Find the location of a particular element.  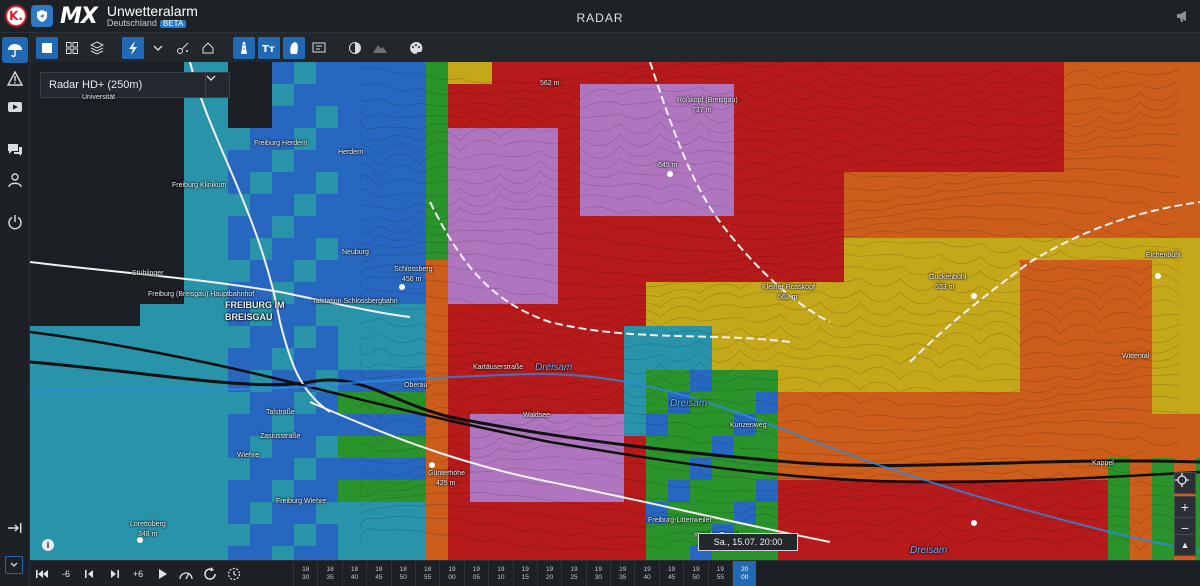

timeline-tick: 19 05 is located at coordinates (475, 573).